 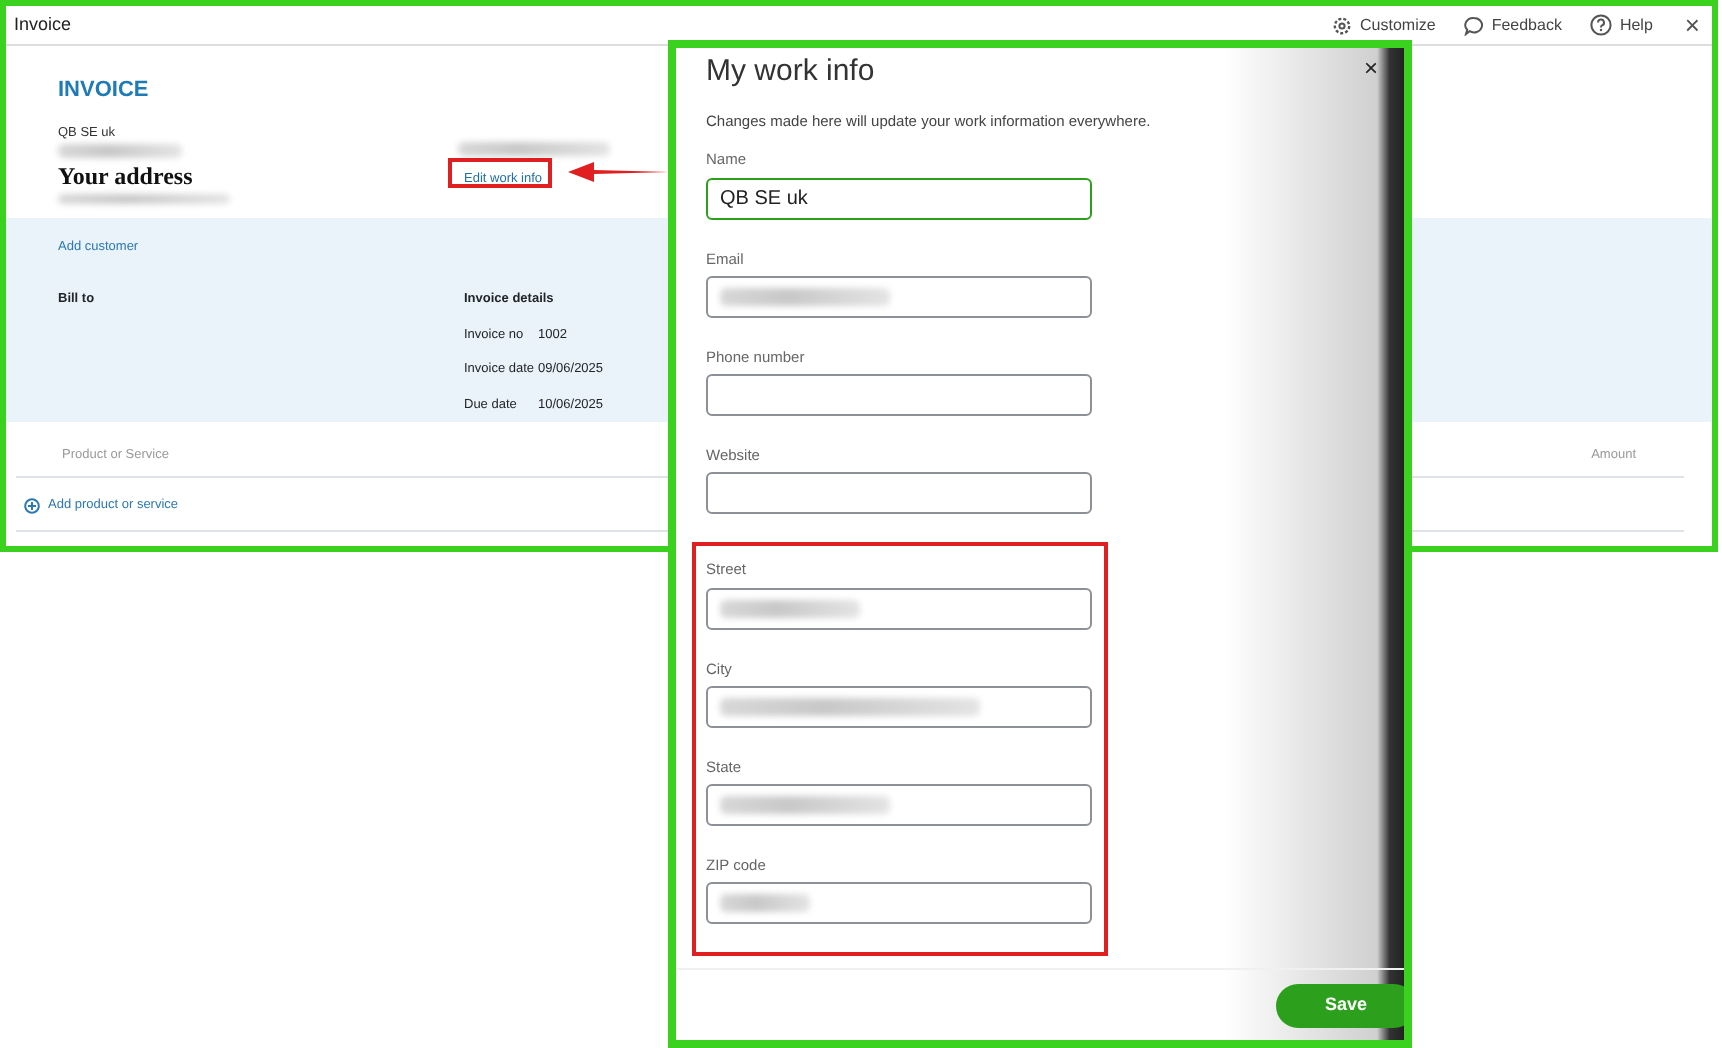 What do you see at coordinates (120, 151) in the screenshot?
I see `blurred-text` at bounding box center [120, 151].